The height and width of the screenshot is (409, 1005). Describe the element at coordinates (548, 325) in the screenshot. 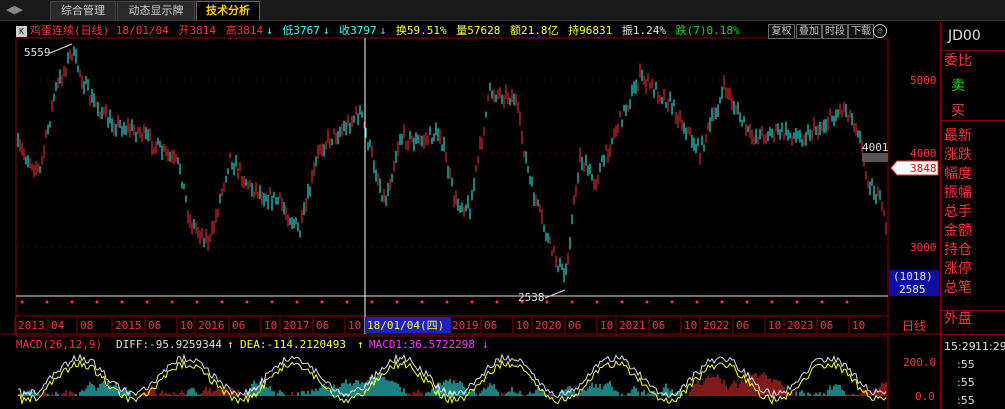

I see `date-tick: 2020` at that location.